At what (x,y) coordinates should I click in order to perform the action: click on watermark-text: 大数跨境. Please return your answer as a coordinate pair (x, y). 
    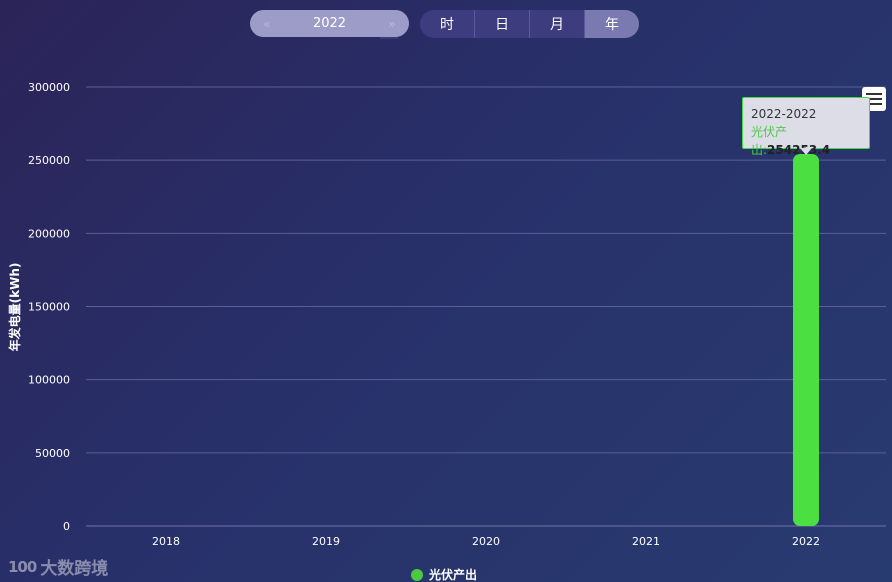
    Looking at the image, I should click on (74, 569).